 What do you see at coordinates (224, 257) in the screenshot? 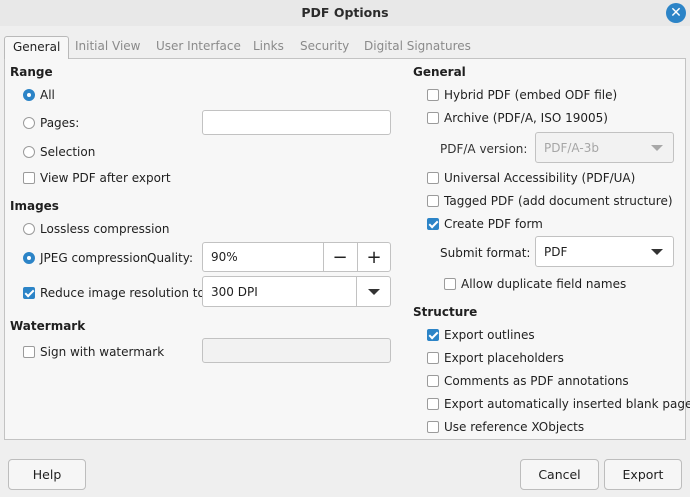
I see `quality-value: 90%` at bounding box center [224, 257].